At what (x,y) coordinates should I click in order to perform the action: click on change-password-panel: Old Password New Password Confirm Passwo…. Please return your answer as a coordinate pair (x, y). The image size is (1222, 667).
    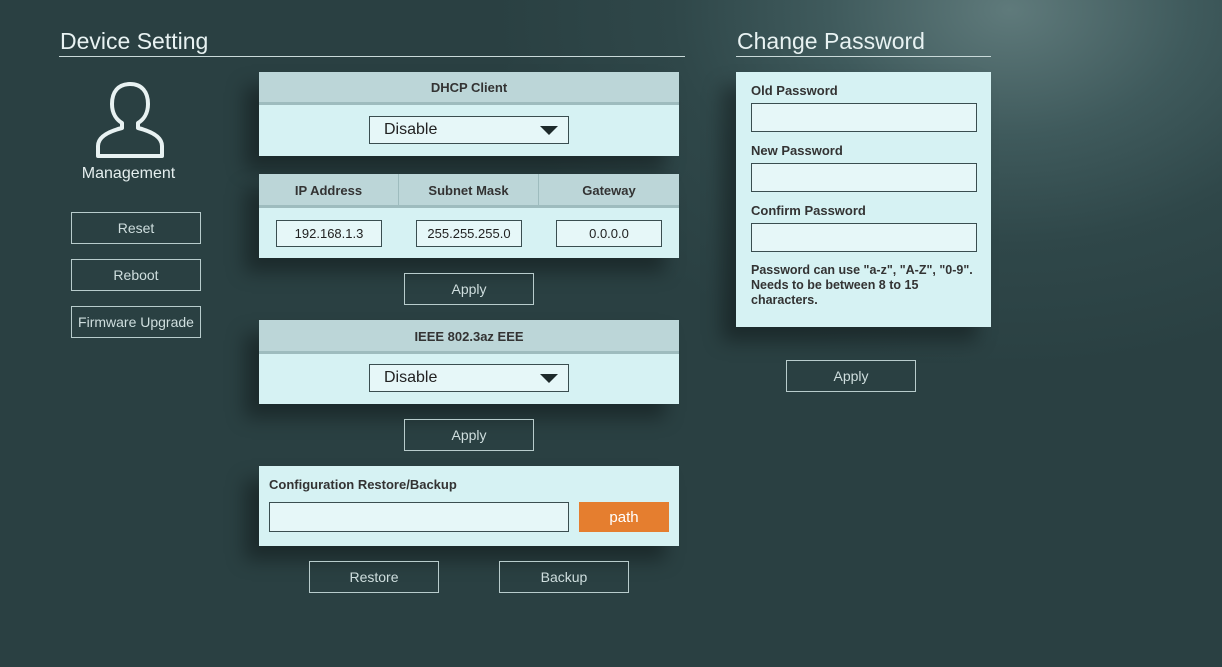
    Looking at the image, I should click on (863, 199).